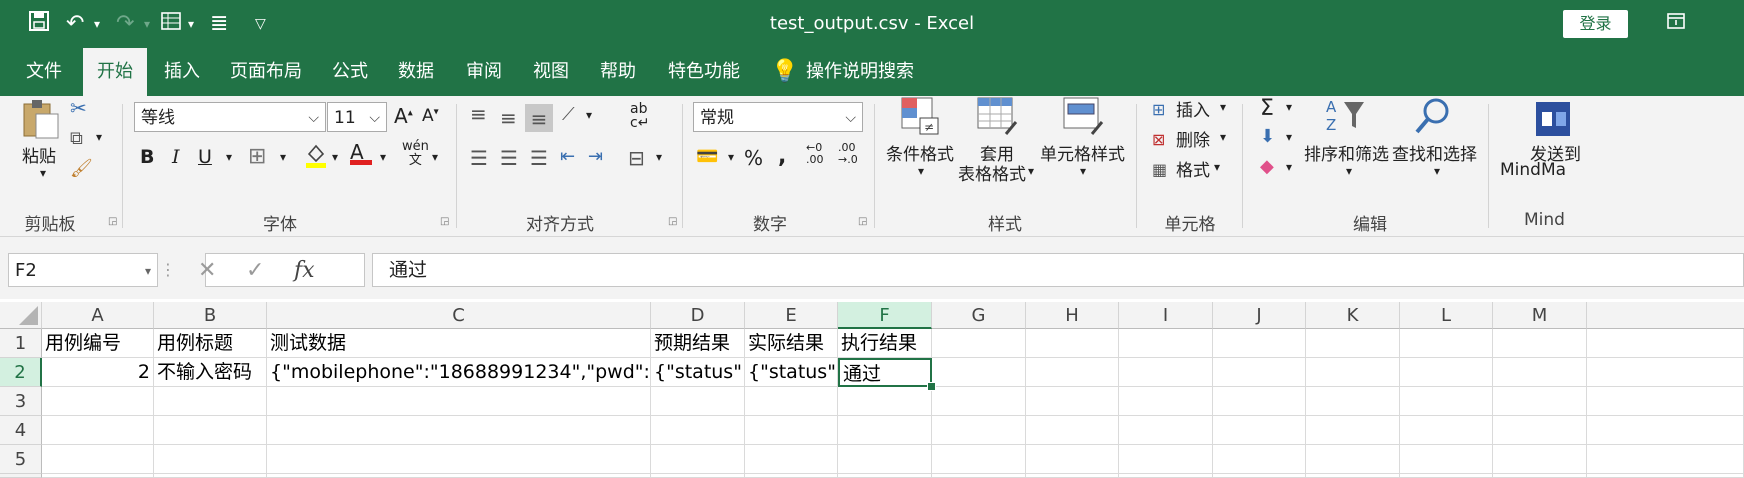 Image resolution: width=1744 pixels, height=478 pixels. I want to click on cell-k2, so click(1353, 372).